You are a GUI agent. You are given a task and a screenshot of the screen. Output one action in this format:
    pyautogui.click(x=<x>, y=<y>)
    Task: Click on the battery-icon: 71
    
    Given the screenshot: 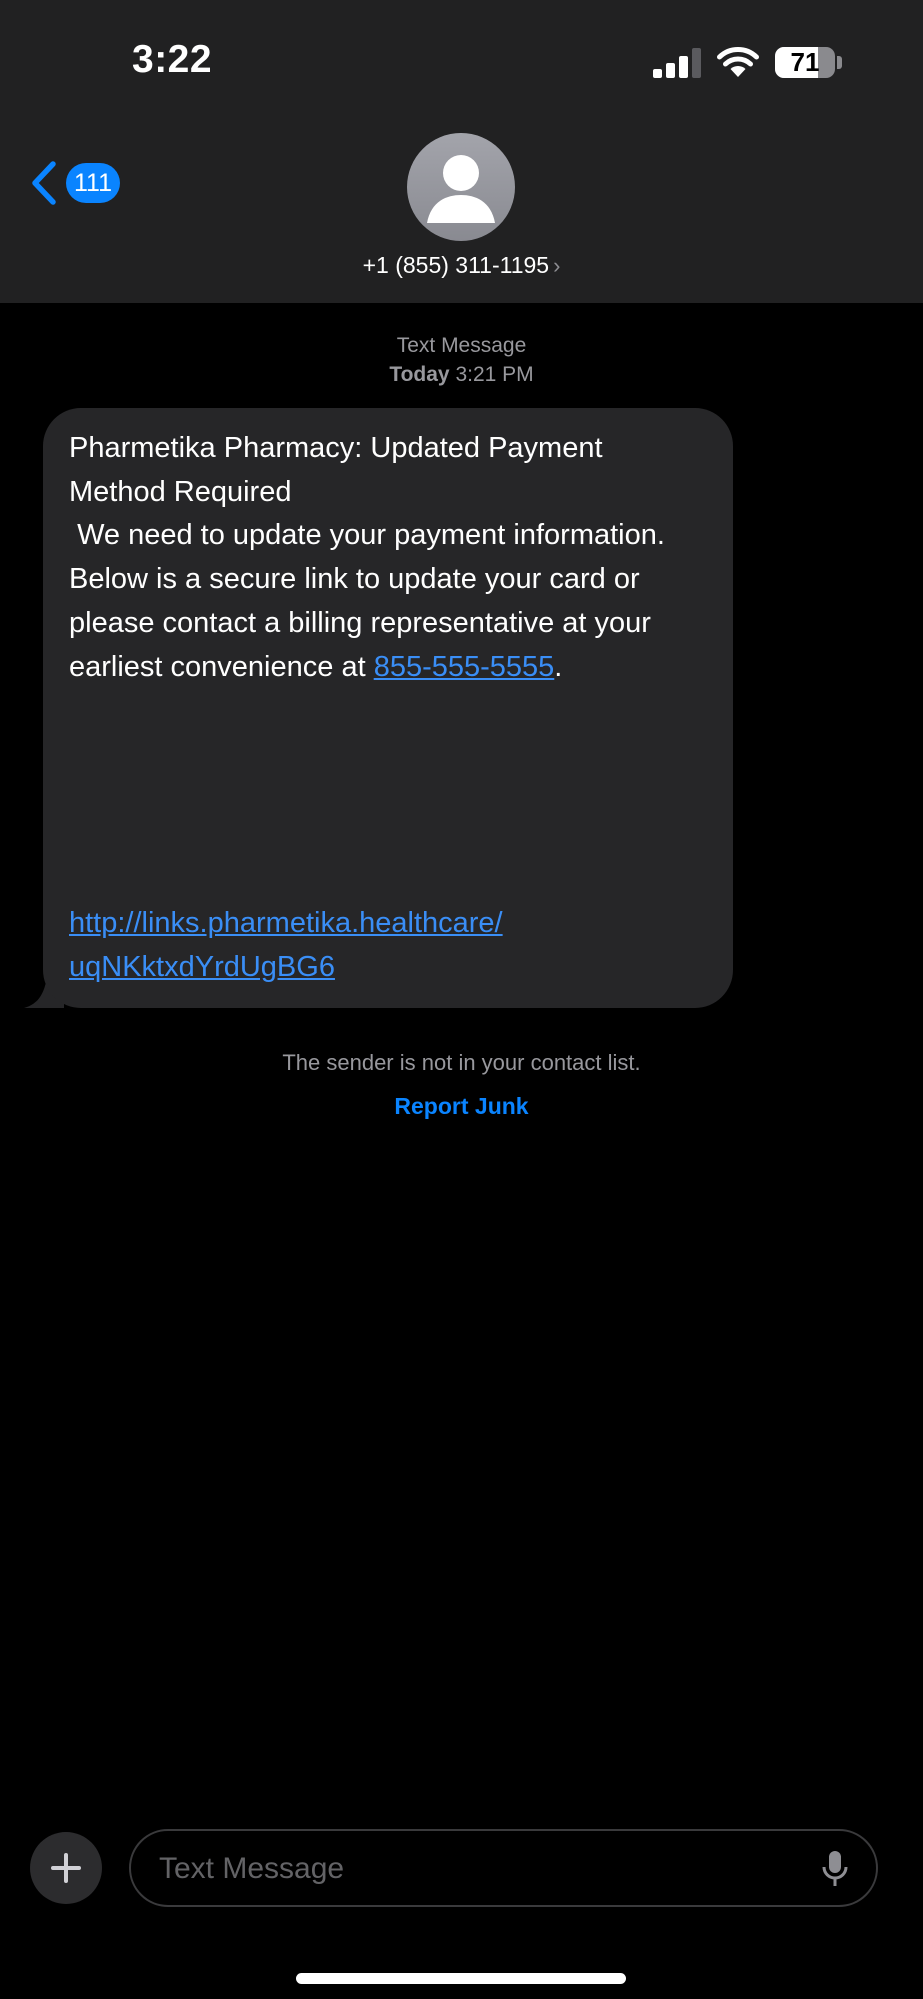 What is the action you would take?
    pyautogui.click(x=805, y=62)
    